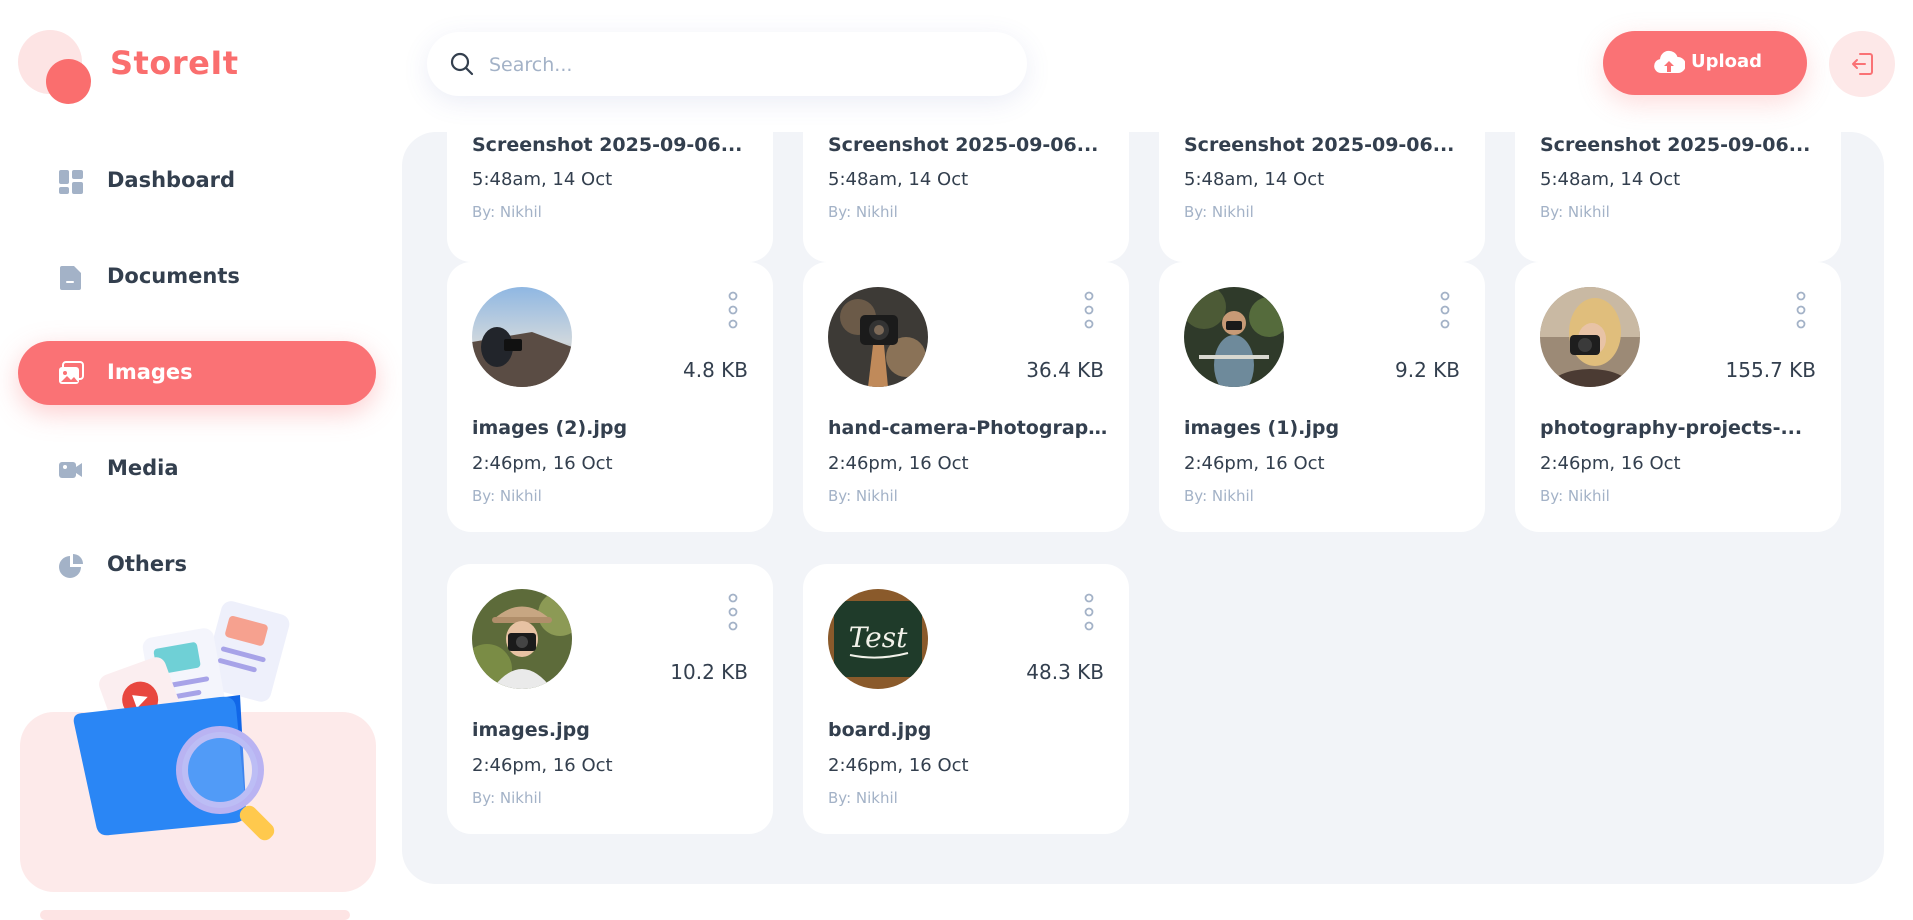  What do you see at coordinates (1065, 672) in the screenshot?
I see `file-size: 48.3 KB` at bounding box center [1065, 672].